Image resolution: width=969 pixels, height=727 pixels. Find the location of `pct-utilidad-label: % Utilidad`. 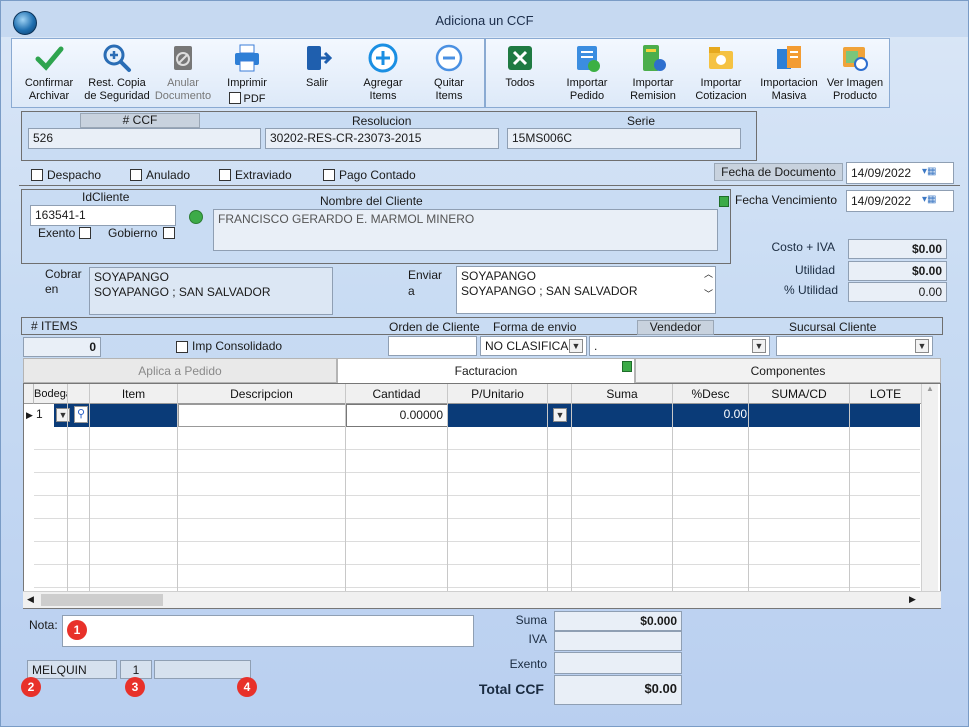

pct-utilidad-label: % Utilidad is located at coordinates (810, 290).